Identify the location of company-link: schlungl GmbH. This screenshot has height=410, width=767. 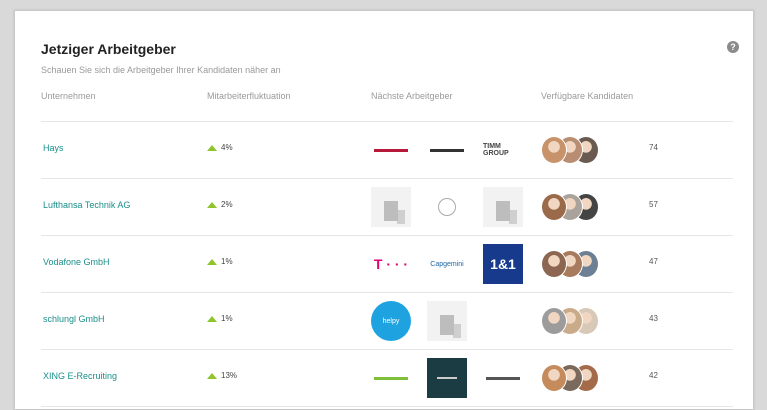
(74, 319).